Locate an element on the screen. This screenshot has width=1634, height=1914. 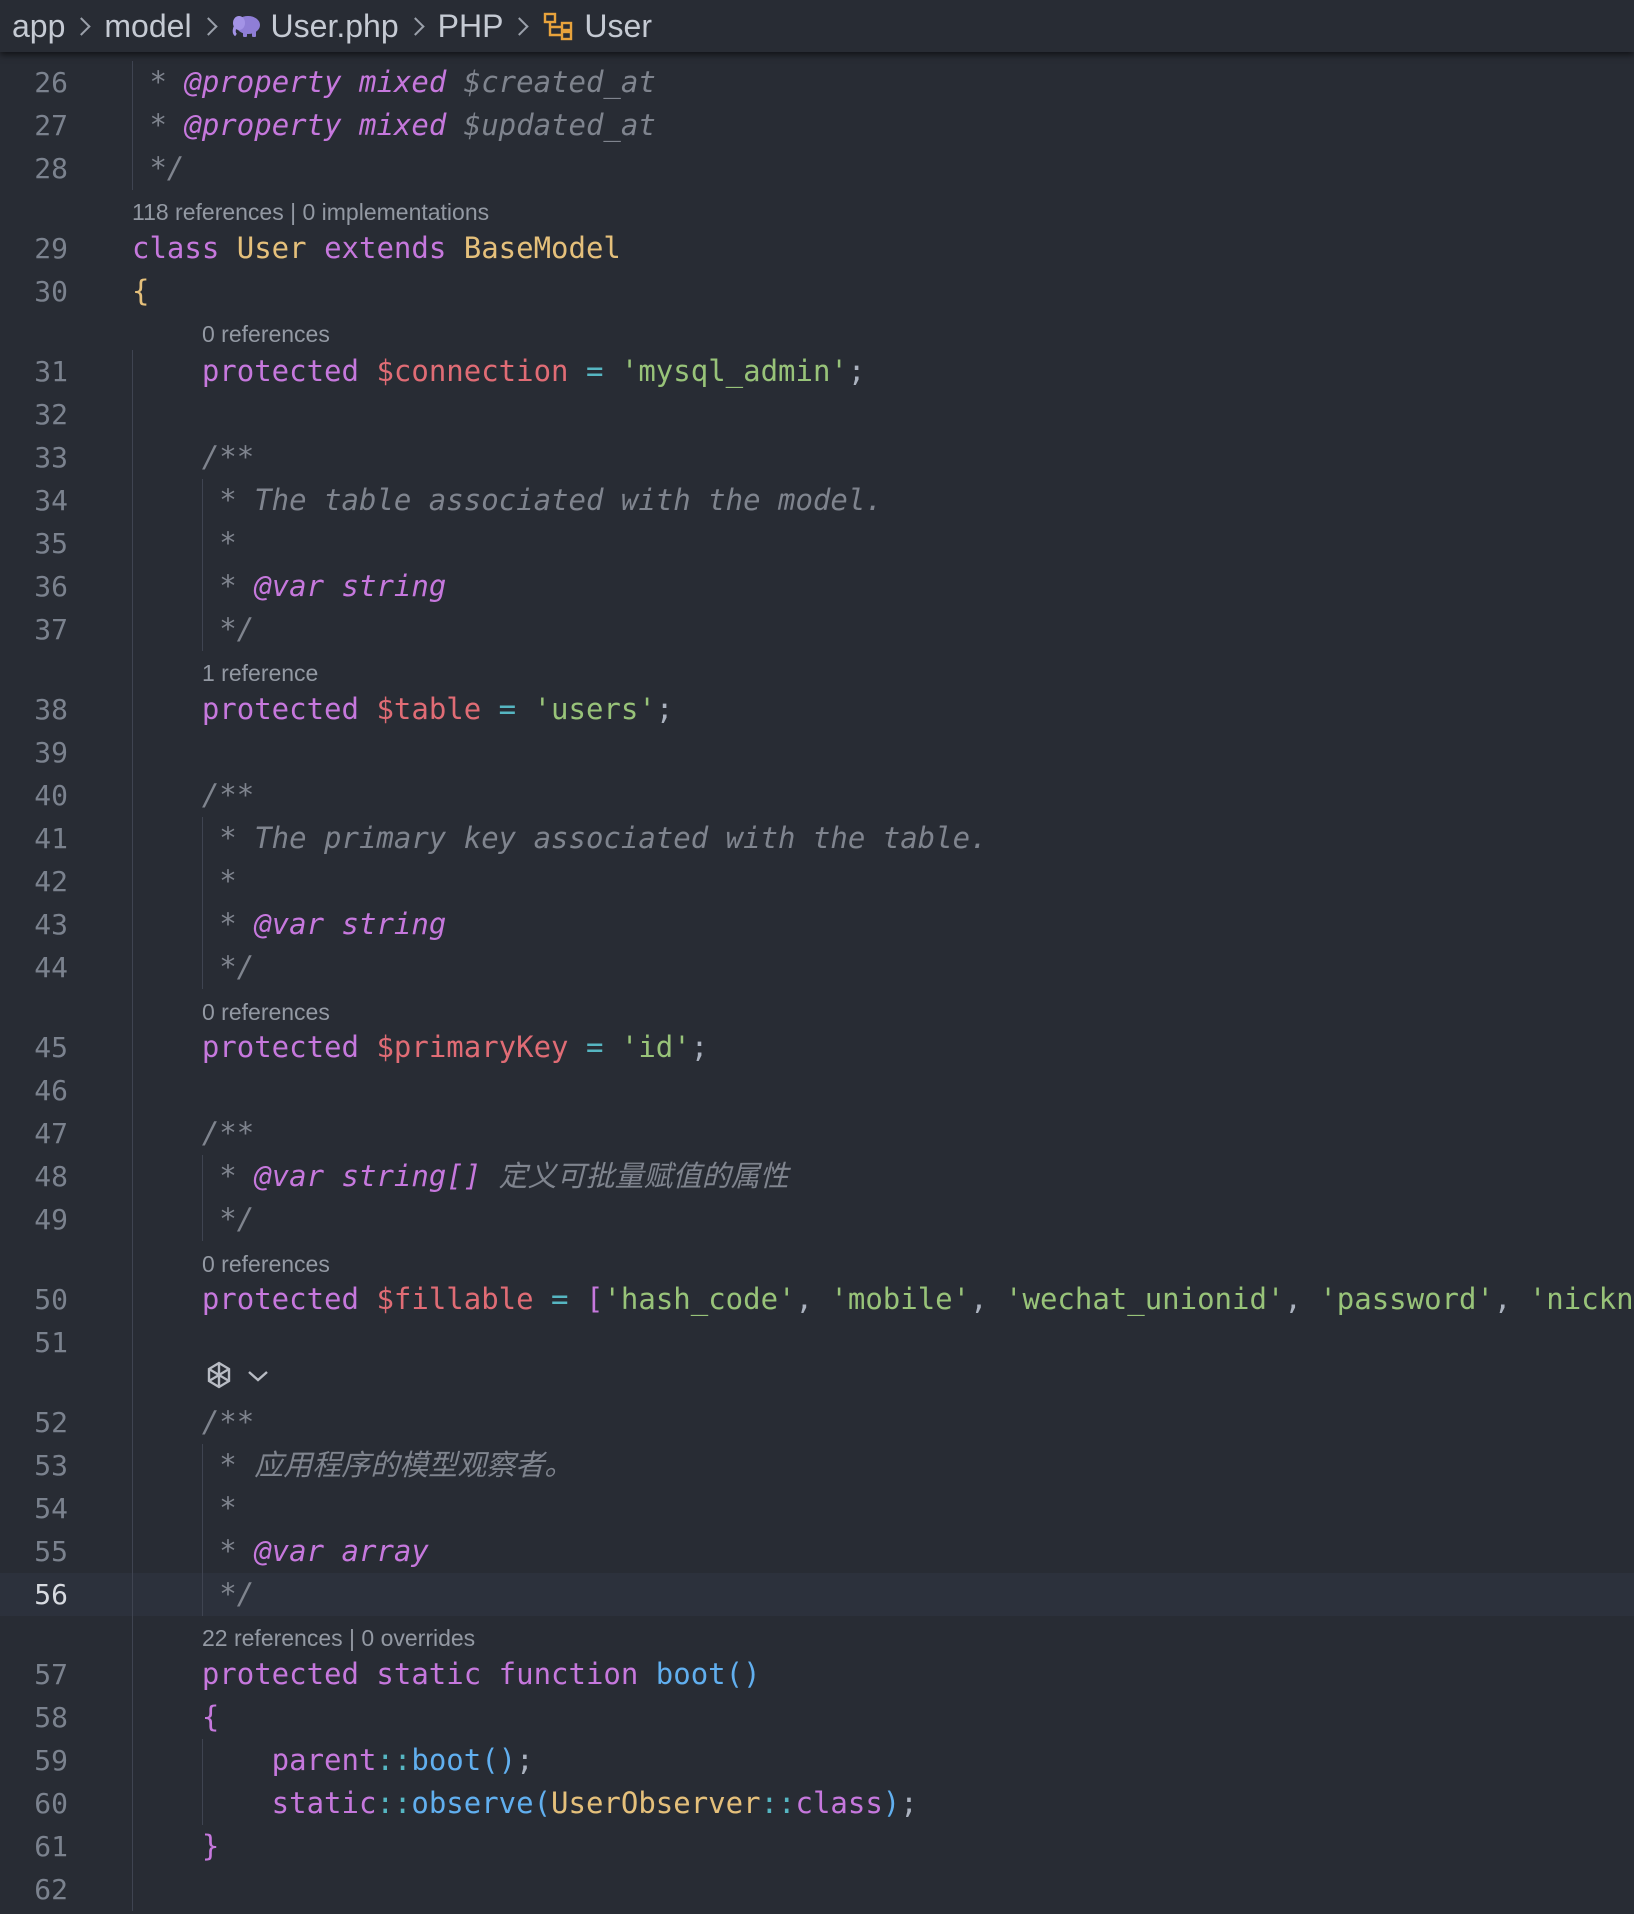
line-number: 42 is located at coordinates (34, 881).